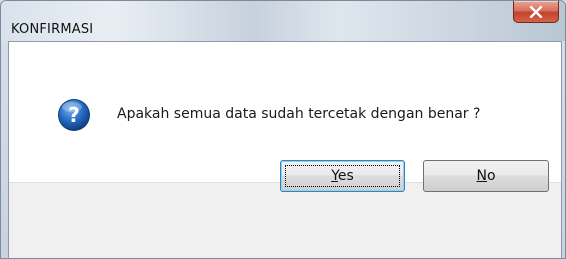  I want to click on close-button, so click(536, 12).